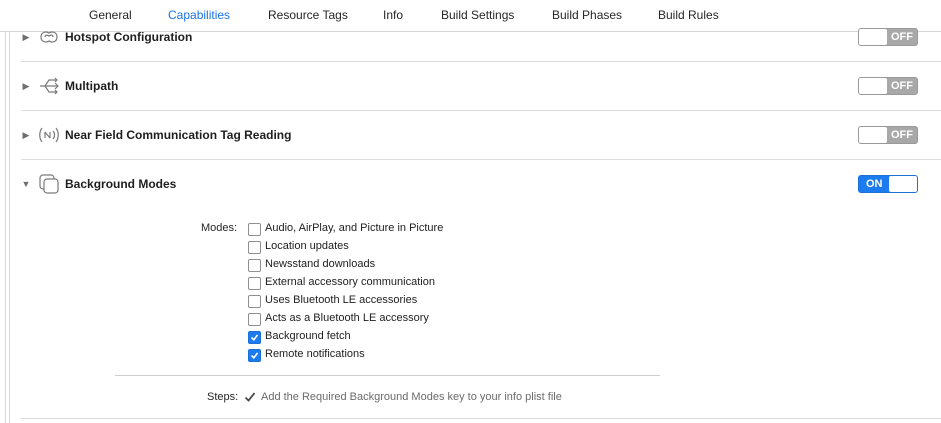 The width and height of the screenshot is (941, 423). I want to click on steps-divider, so click(387, 375).